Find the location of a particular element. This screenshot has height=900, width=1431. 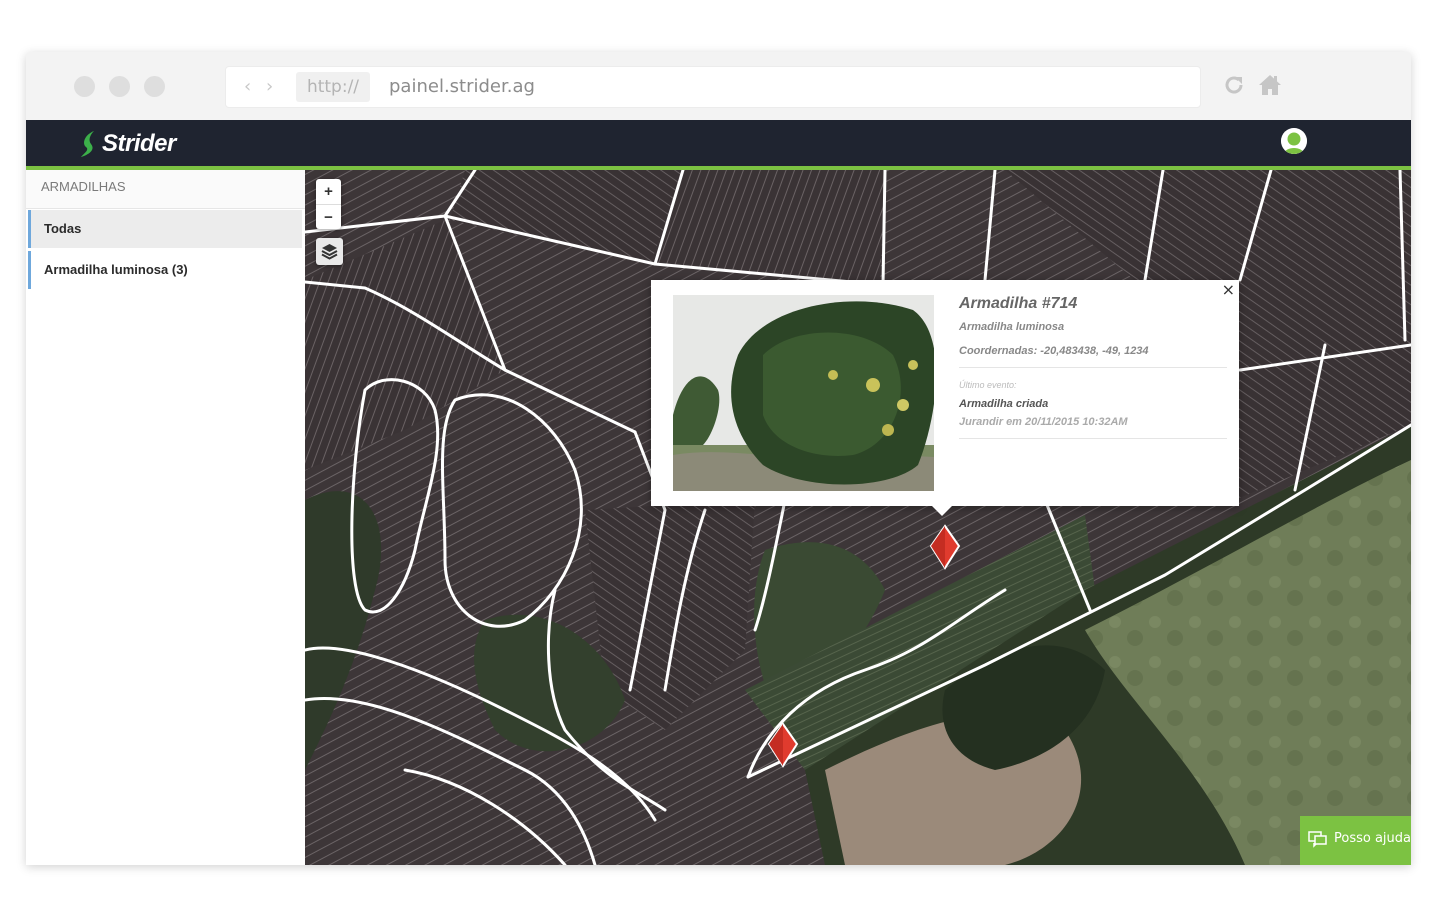

sidebar-item-label: Armadilha luminosa (3) is located at coordinates (116, 269).